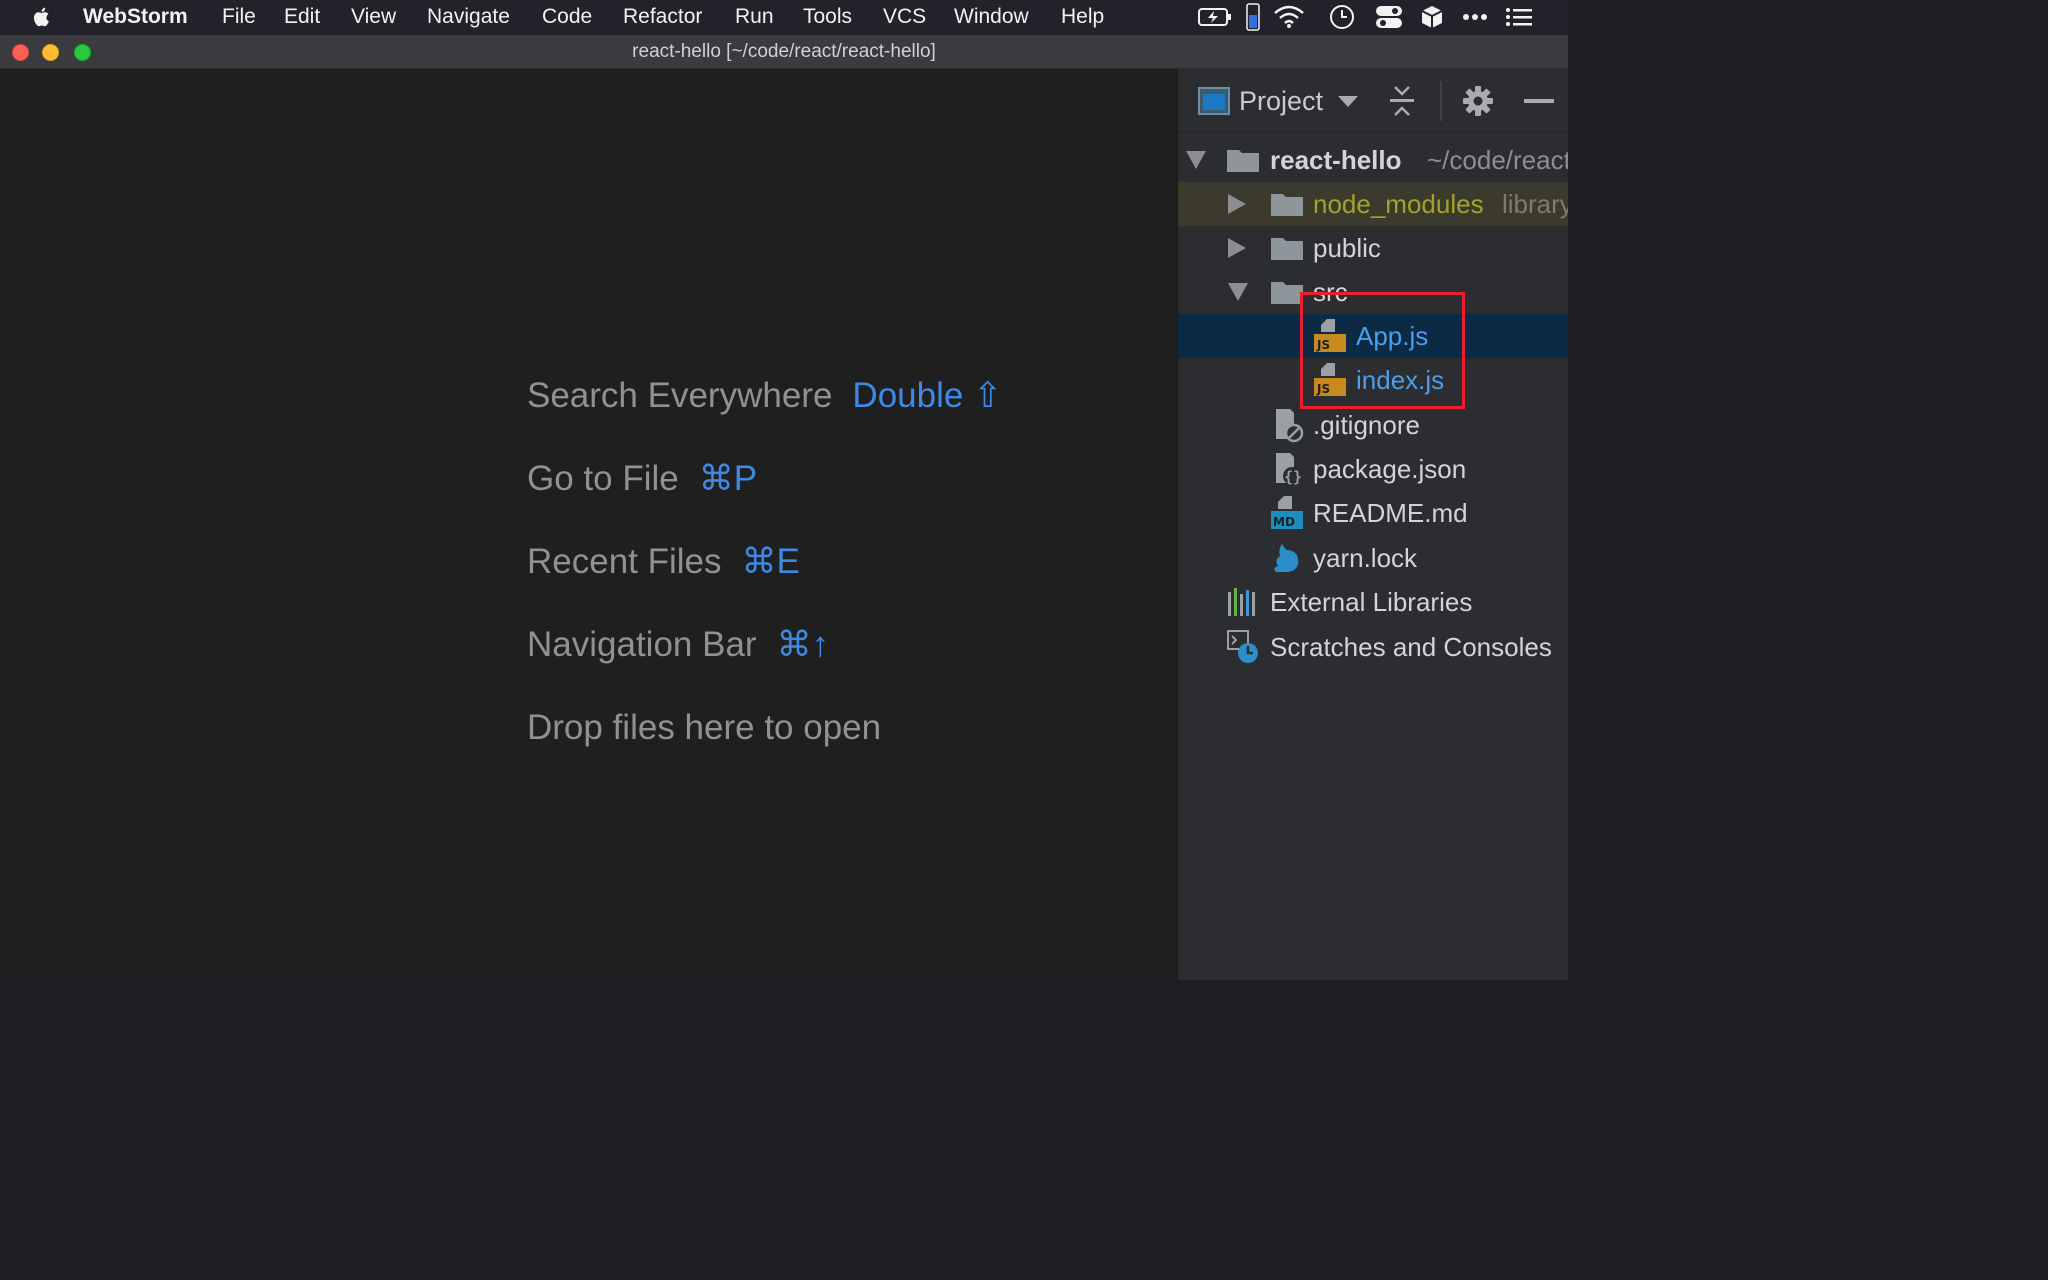 The width and height of the screenshot is (2048, 1280). I want to click on package-json-label: package.json, so click(1390, 469).